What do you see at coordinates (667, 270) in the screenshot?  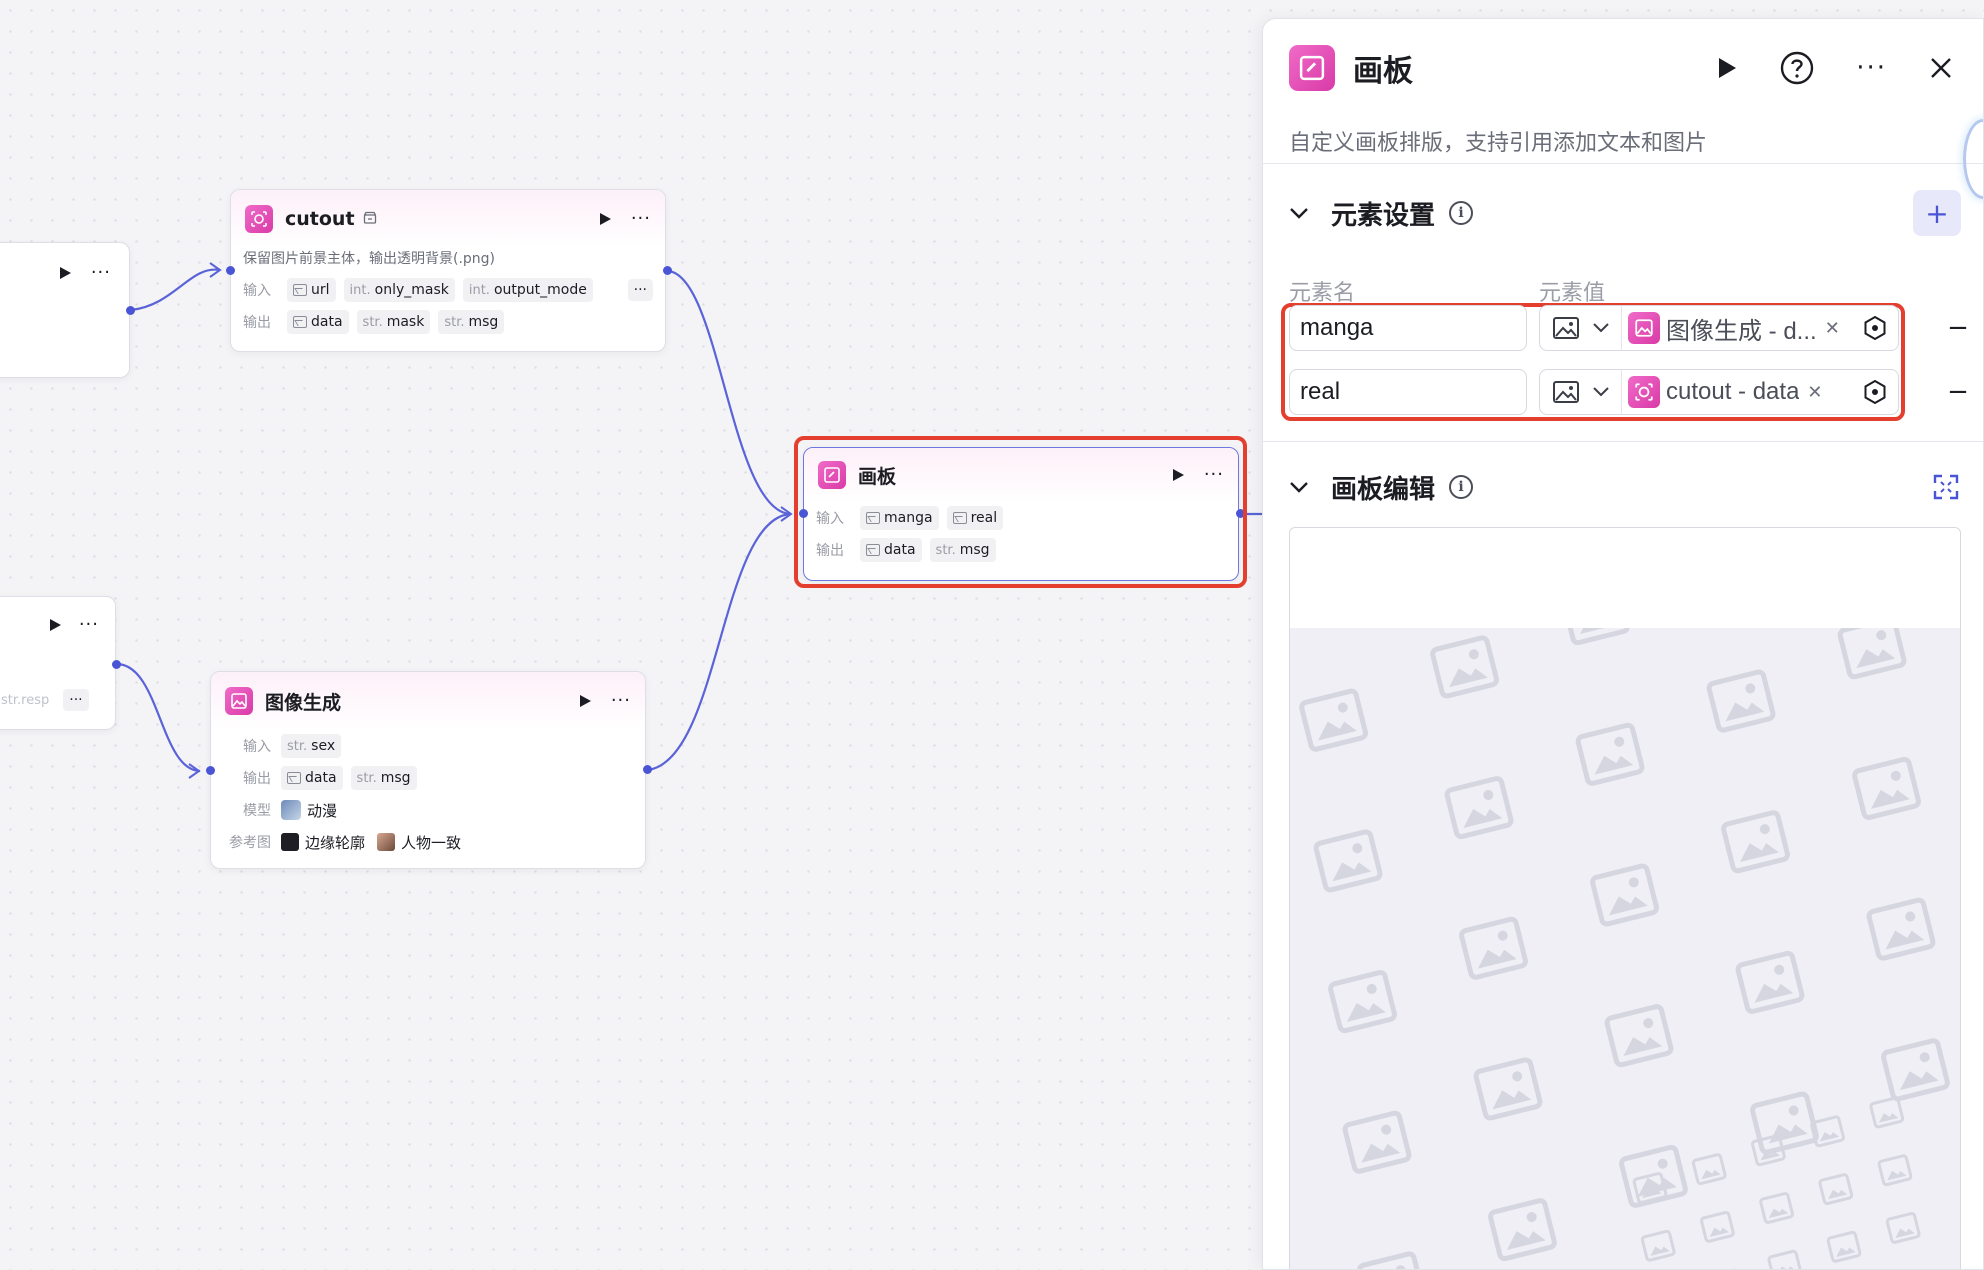 I see `port-out-cutout` at bounding box center [667, 270].